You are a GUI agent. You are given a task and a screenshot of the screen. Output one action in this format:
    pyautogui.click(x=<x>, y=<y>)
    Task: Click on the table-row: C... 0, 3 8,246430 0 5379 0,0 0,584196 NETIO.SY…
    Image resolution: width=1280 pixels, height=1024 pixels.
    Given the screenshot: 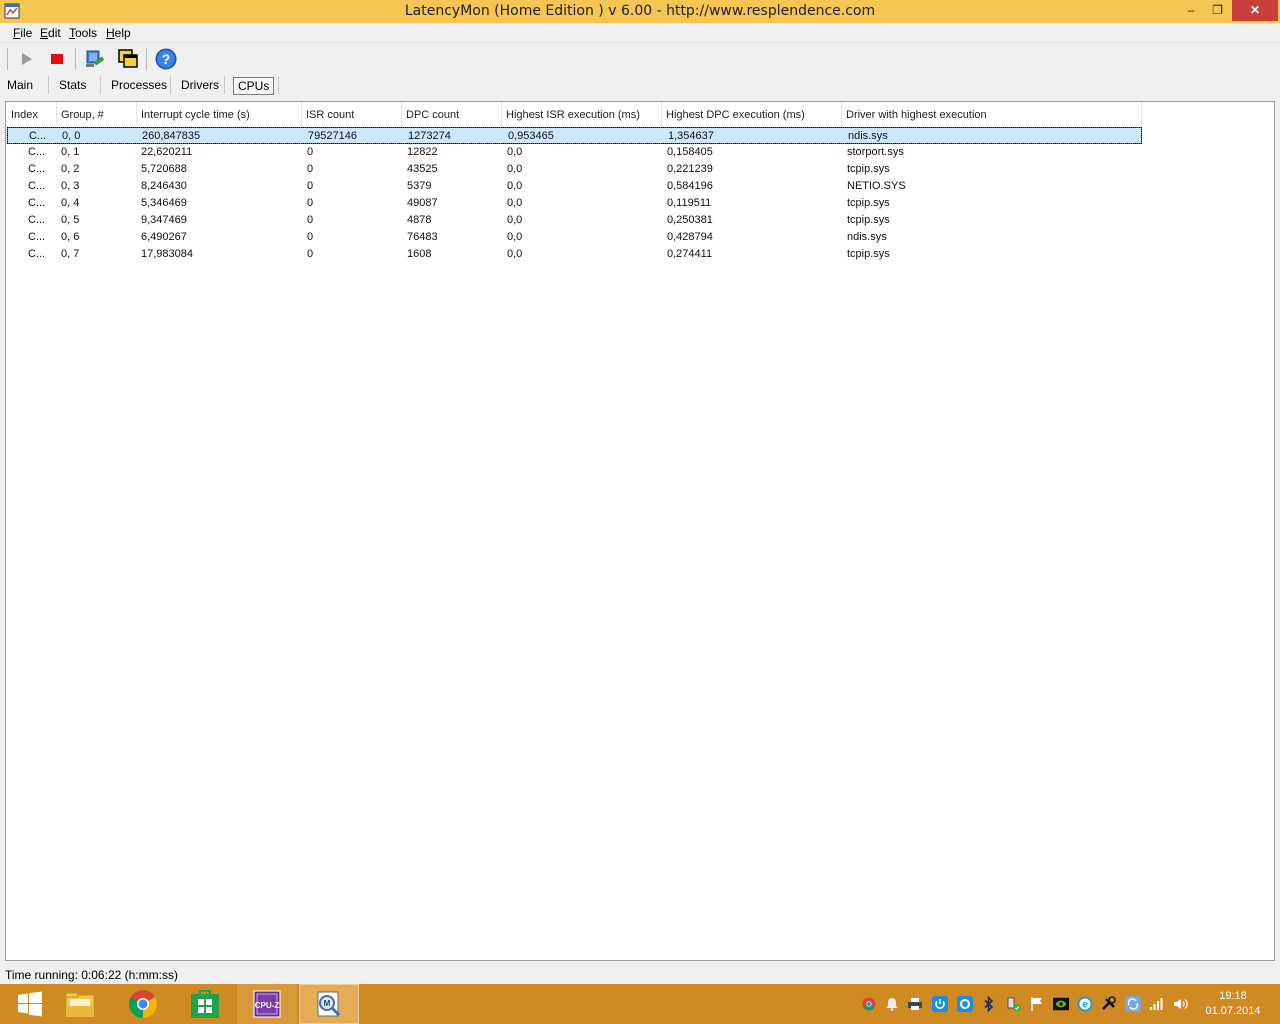 What is the action you would take?
    pyautogui.click(x=574, y=186)
    